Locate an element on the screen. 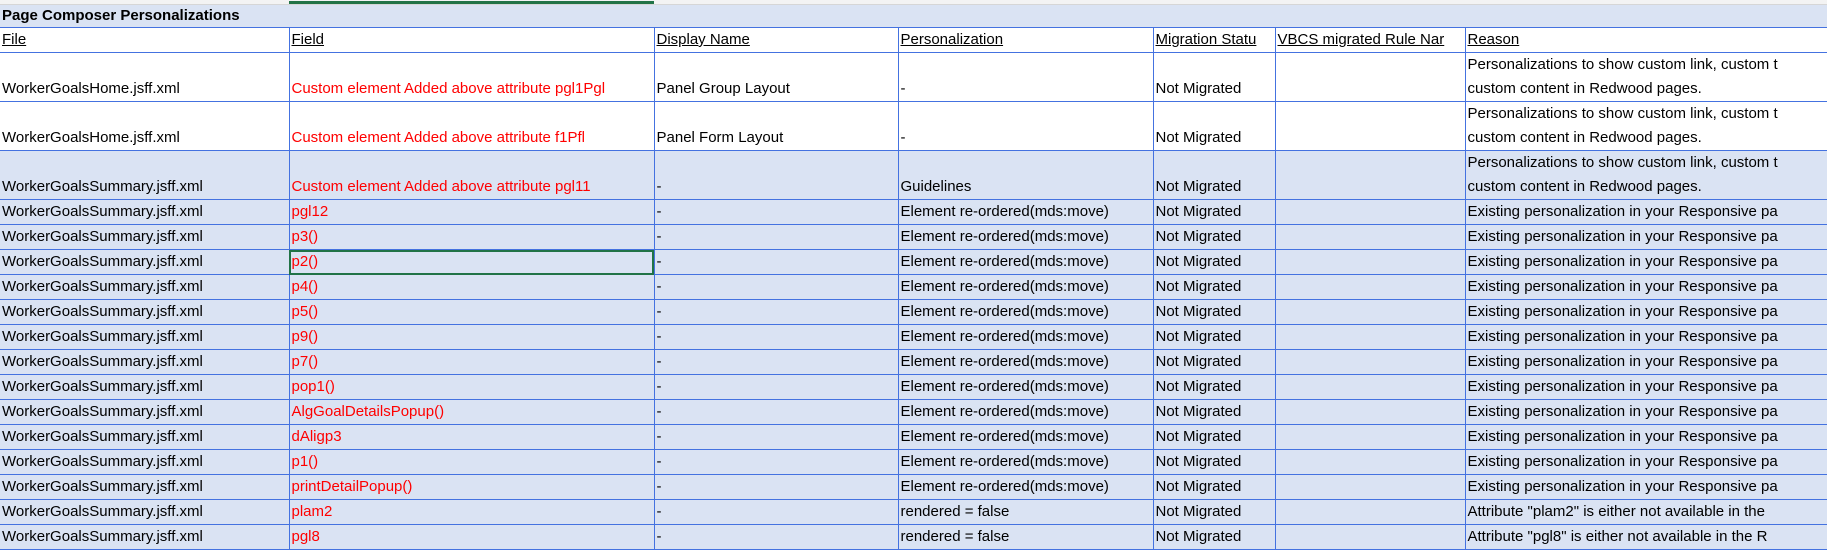  header-reason: Reason is located at coordinates (1645, 40).